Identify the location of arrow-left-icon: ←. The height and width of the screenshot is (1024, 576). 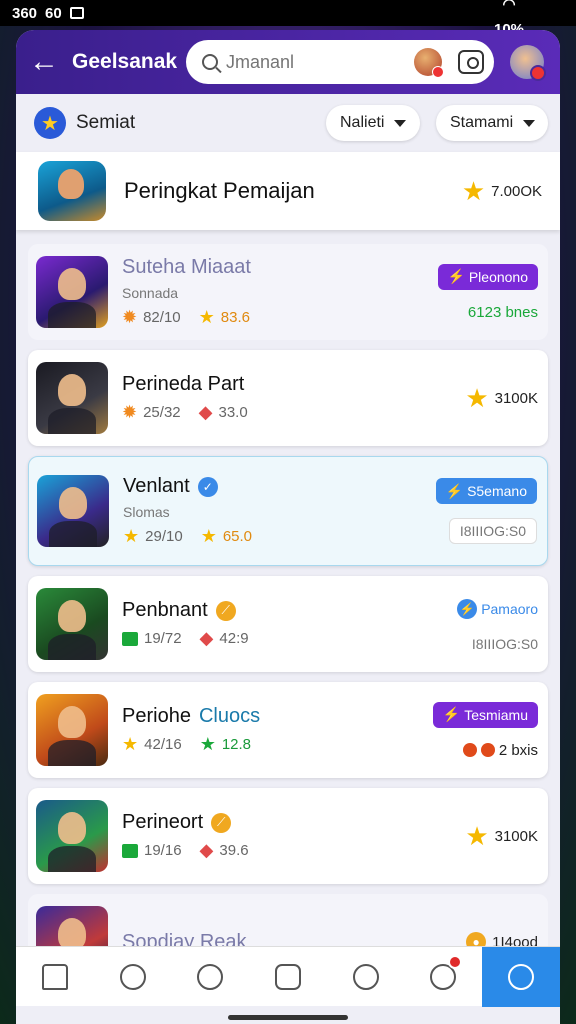
(44, 61).